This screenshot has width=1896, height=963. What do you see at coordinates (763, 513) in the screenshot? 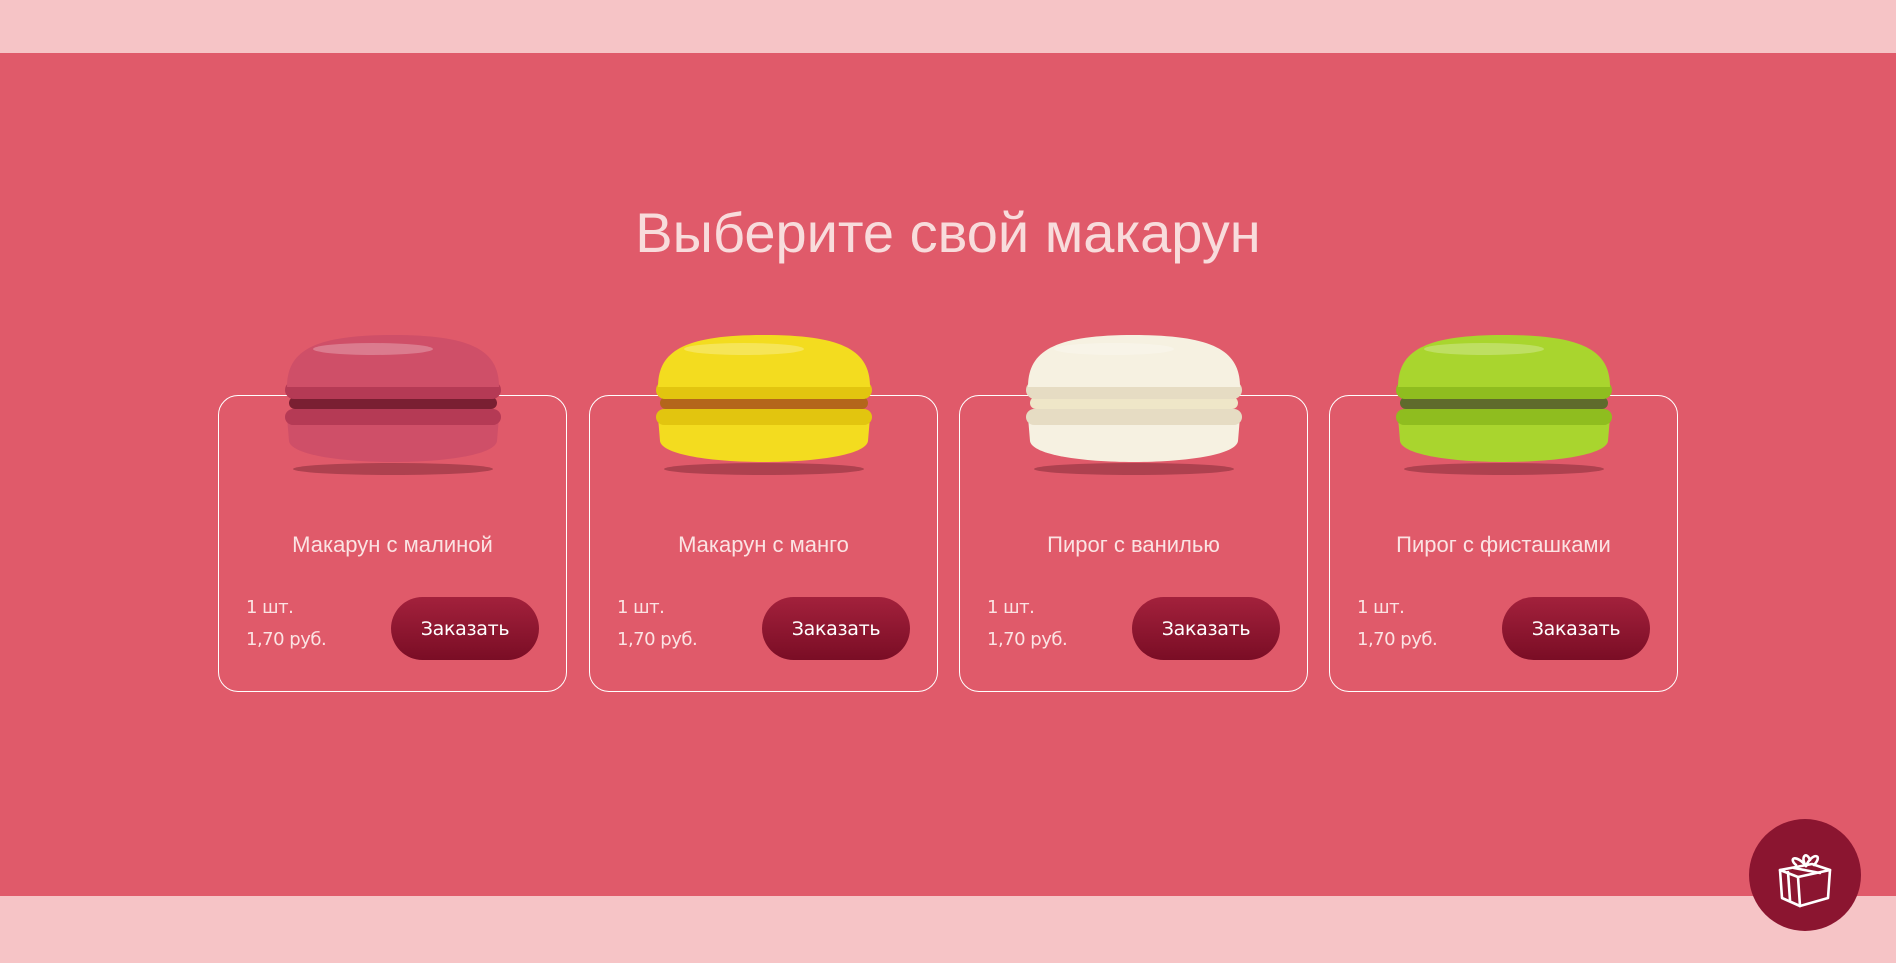
I see `product-card-mango: Макарун с манго 1 шт. 1,70 руб. Заказать` at bounding box center [763, 513].